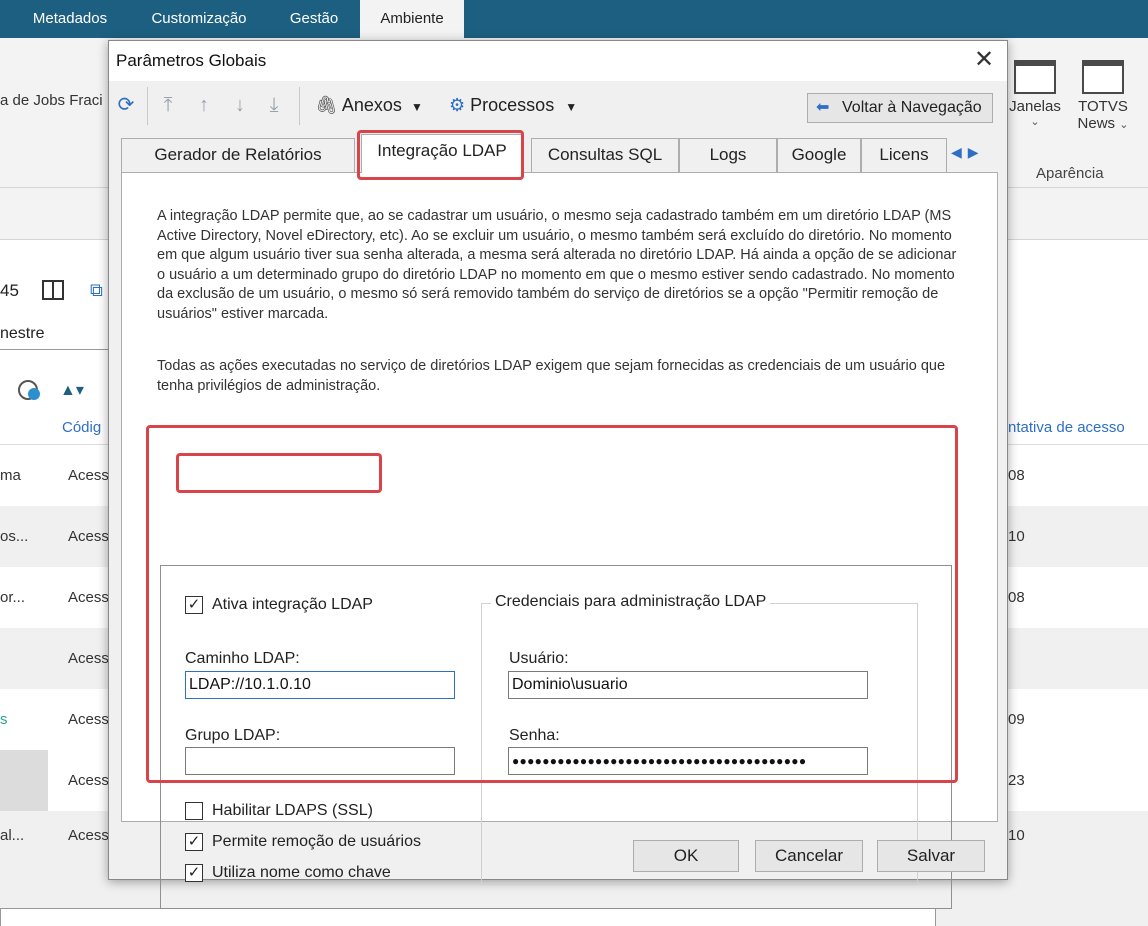  Describe the element at coordinates (168, 105) in the screenshot. I see `move-to-top-icon: ⤒` at that location.